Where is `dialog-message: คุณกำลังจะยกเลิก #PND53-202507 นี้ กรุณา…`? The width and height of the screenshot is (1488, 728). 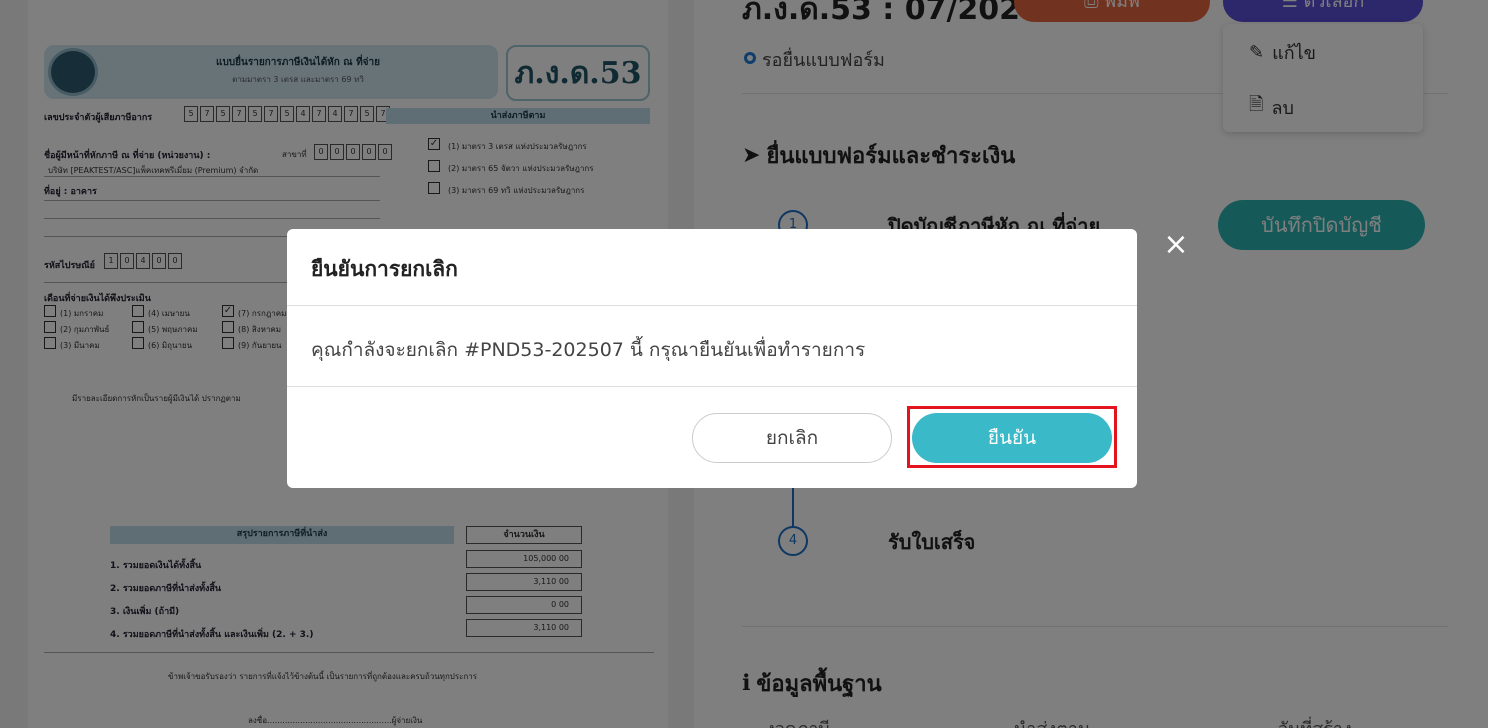 dialog-message: คุณกำลังจะยกเลิก #PND53-202507 นี้ กรุณา… is located at coordinates (588, 350).